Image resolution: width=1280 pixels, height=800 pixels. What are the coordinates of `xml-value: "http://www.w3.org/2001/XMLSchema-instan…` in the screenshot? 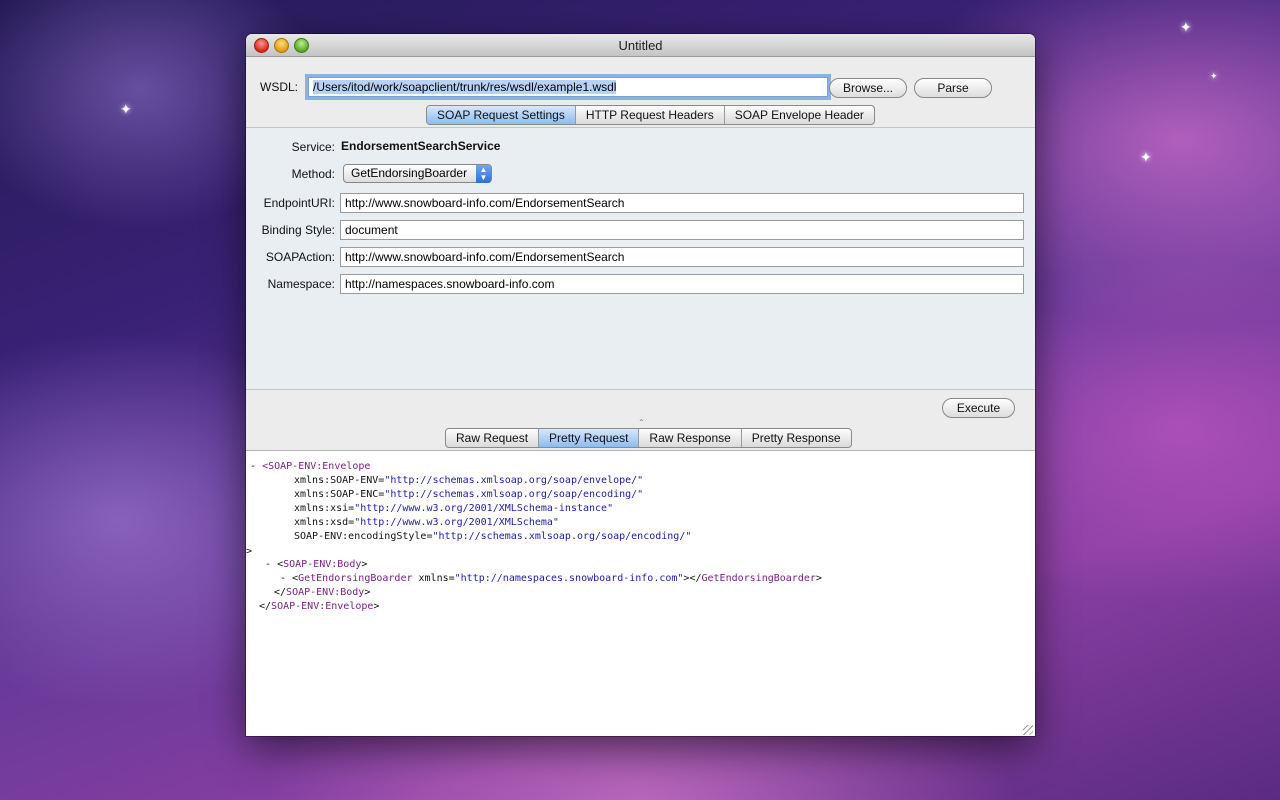 It's located at (484, 508).